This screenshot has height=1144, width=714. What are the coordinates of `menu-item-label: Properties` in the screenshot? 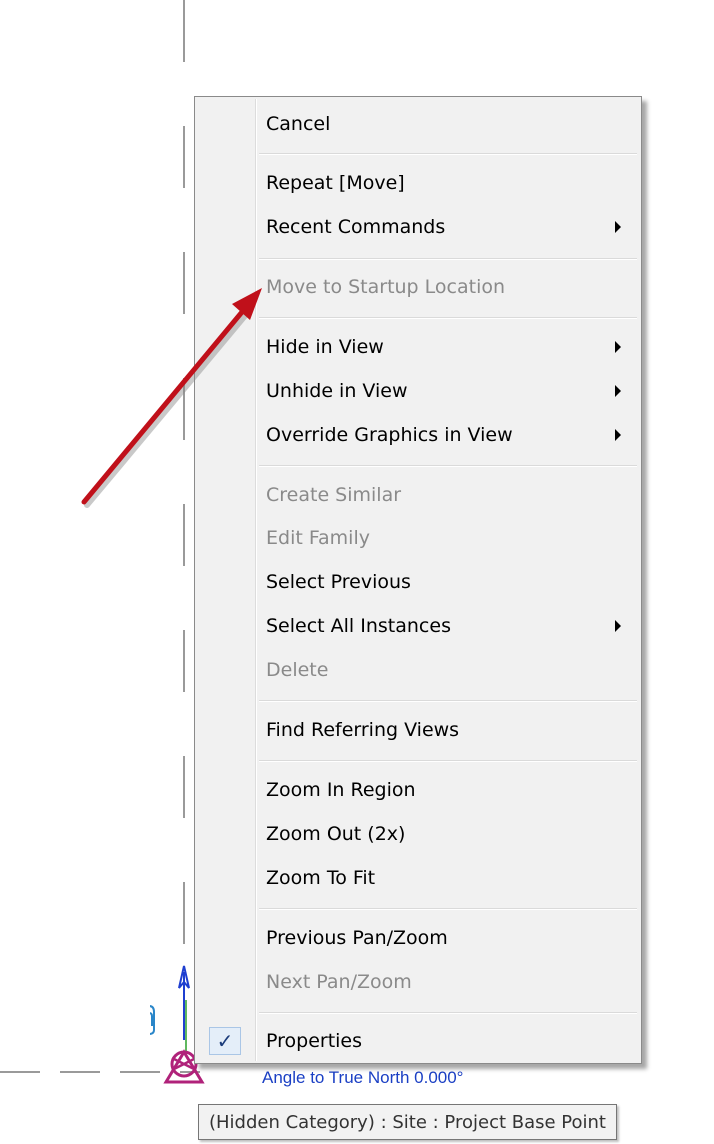 It's located at (314, 1041).